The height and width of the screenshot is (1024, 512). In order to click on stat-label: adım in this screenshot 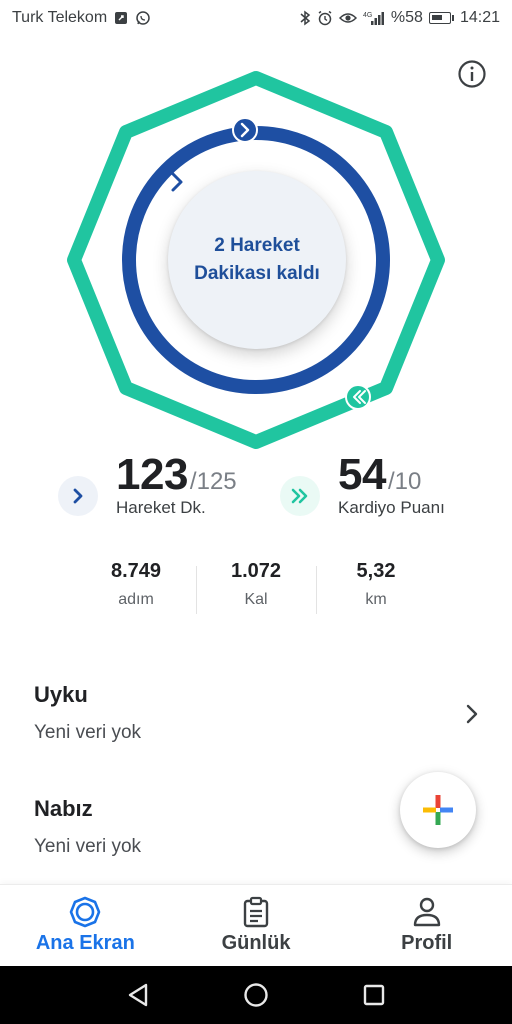, I will do `click(136, 599)`.